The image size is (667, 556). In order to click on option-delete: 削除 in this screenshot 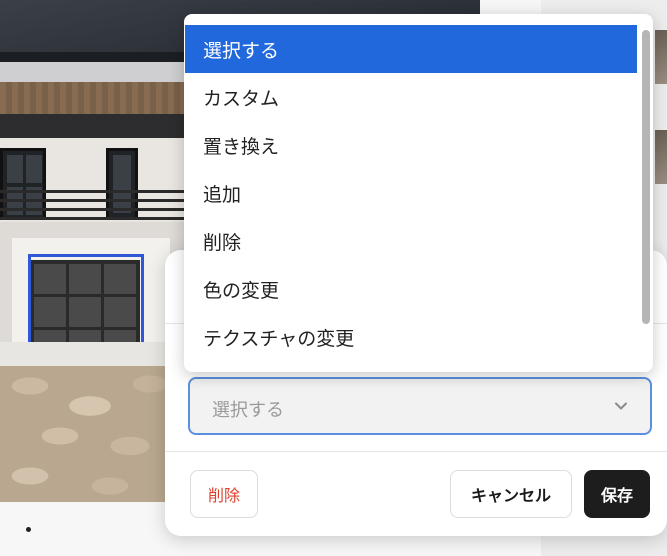, I will do `click(411, 241)`.